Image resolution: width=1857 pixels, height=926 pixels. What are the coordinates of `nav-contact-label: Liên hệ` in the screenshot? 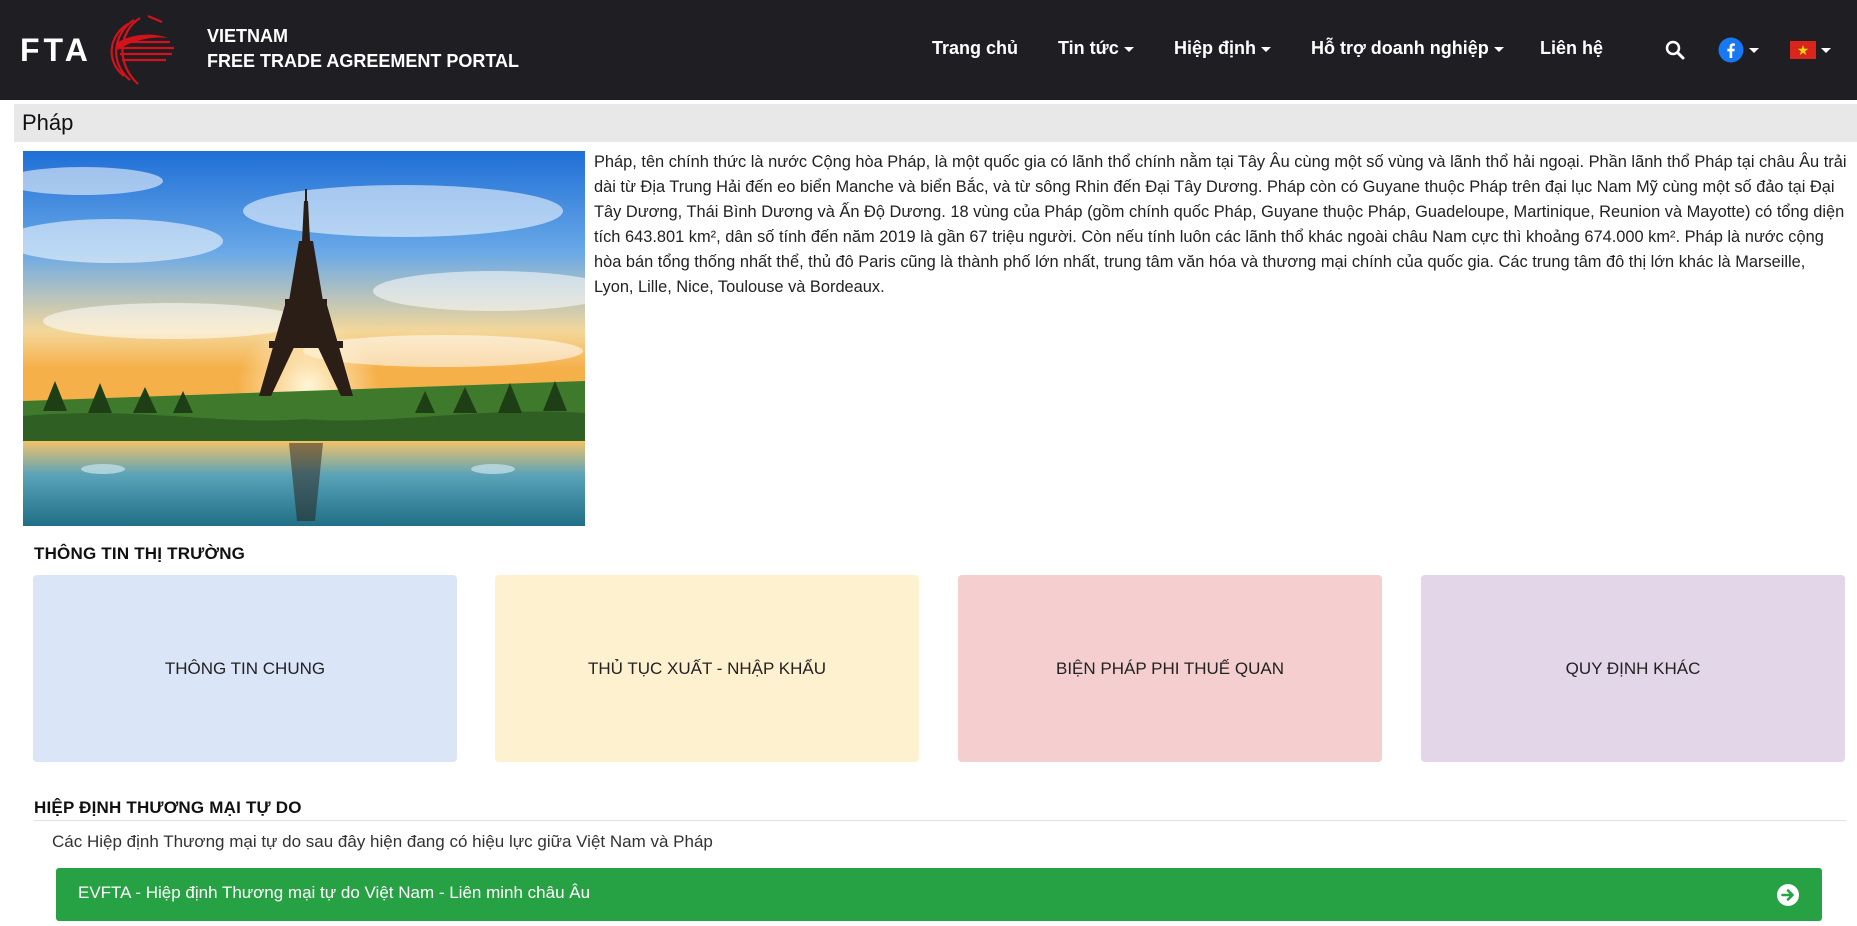 It's located at (1572, 48).